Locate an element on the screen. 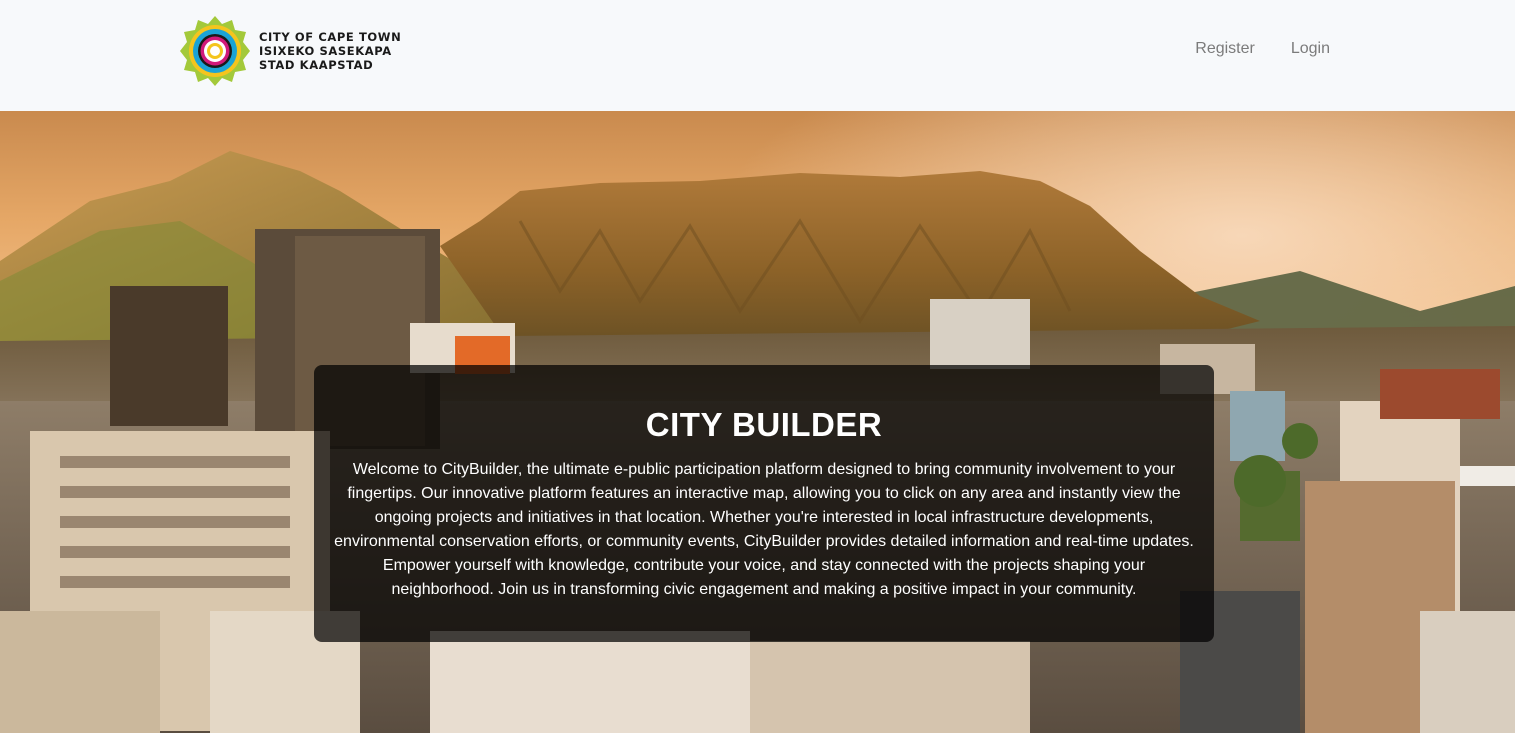 The height and width of the screenshot is (733, 1515). auth-nav: Register Login is located at coordinates (1262, 49).